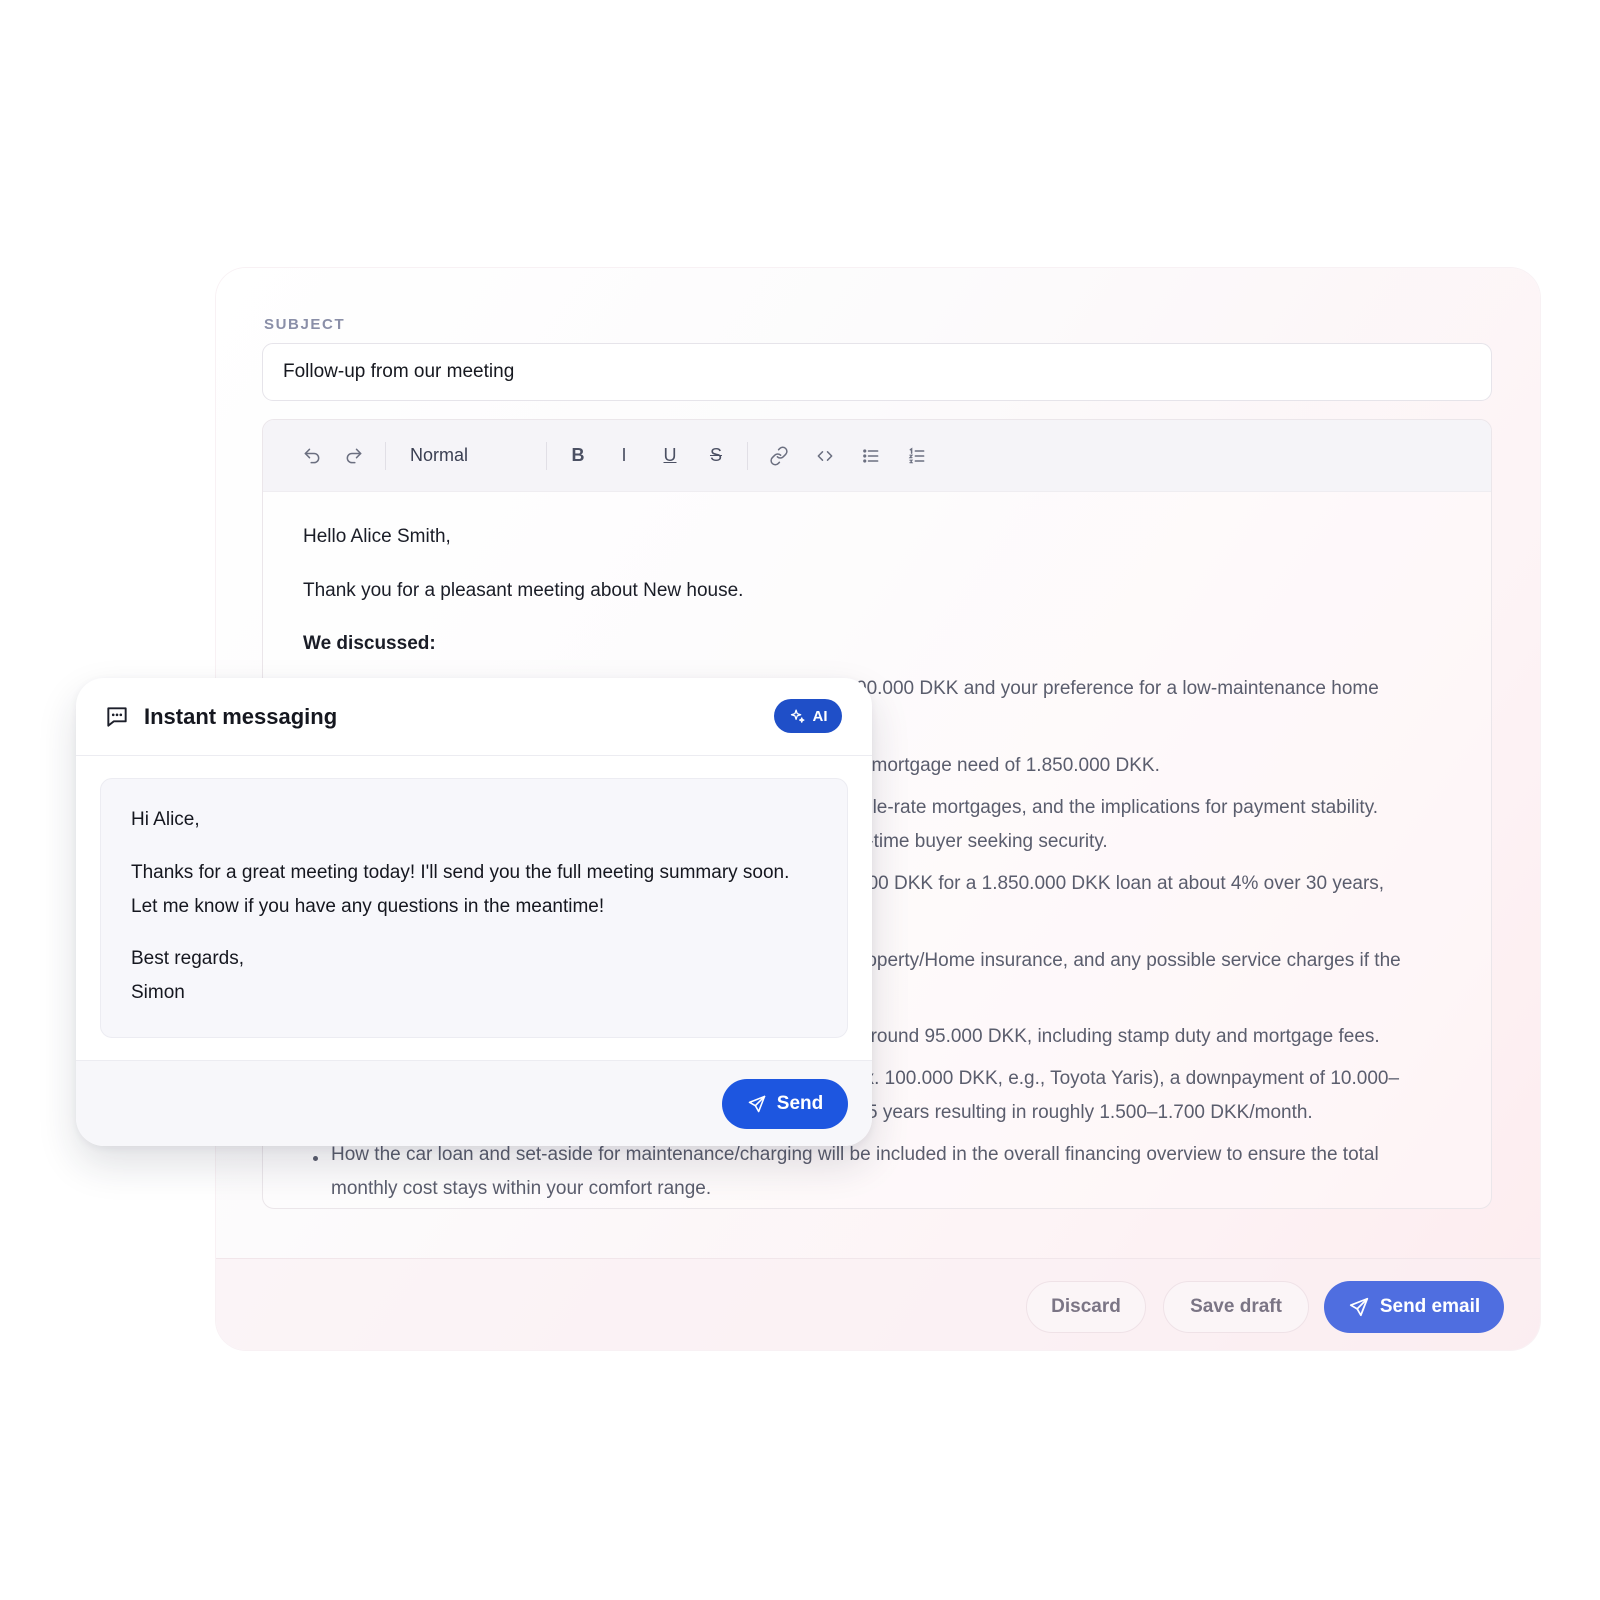  What do you see at coordinates (808, 716) in the screenshot?
I see `ai-badge: AI` at bounding box center [808, 716].